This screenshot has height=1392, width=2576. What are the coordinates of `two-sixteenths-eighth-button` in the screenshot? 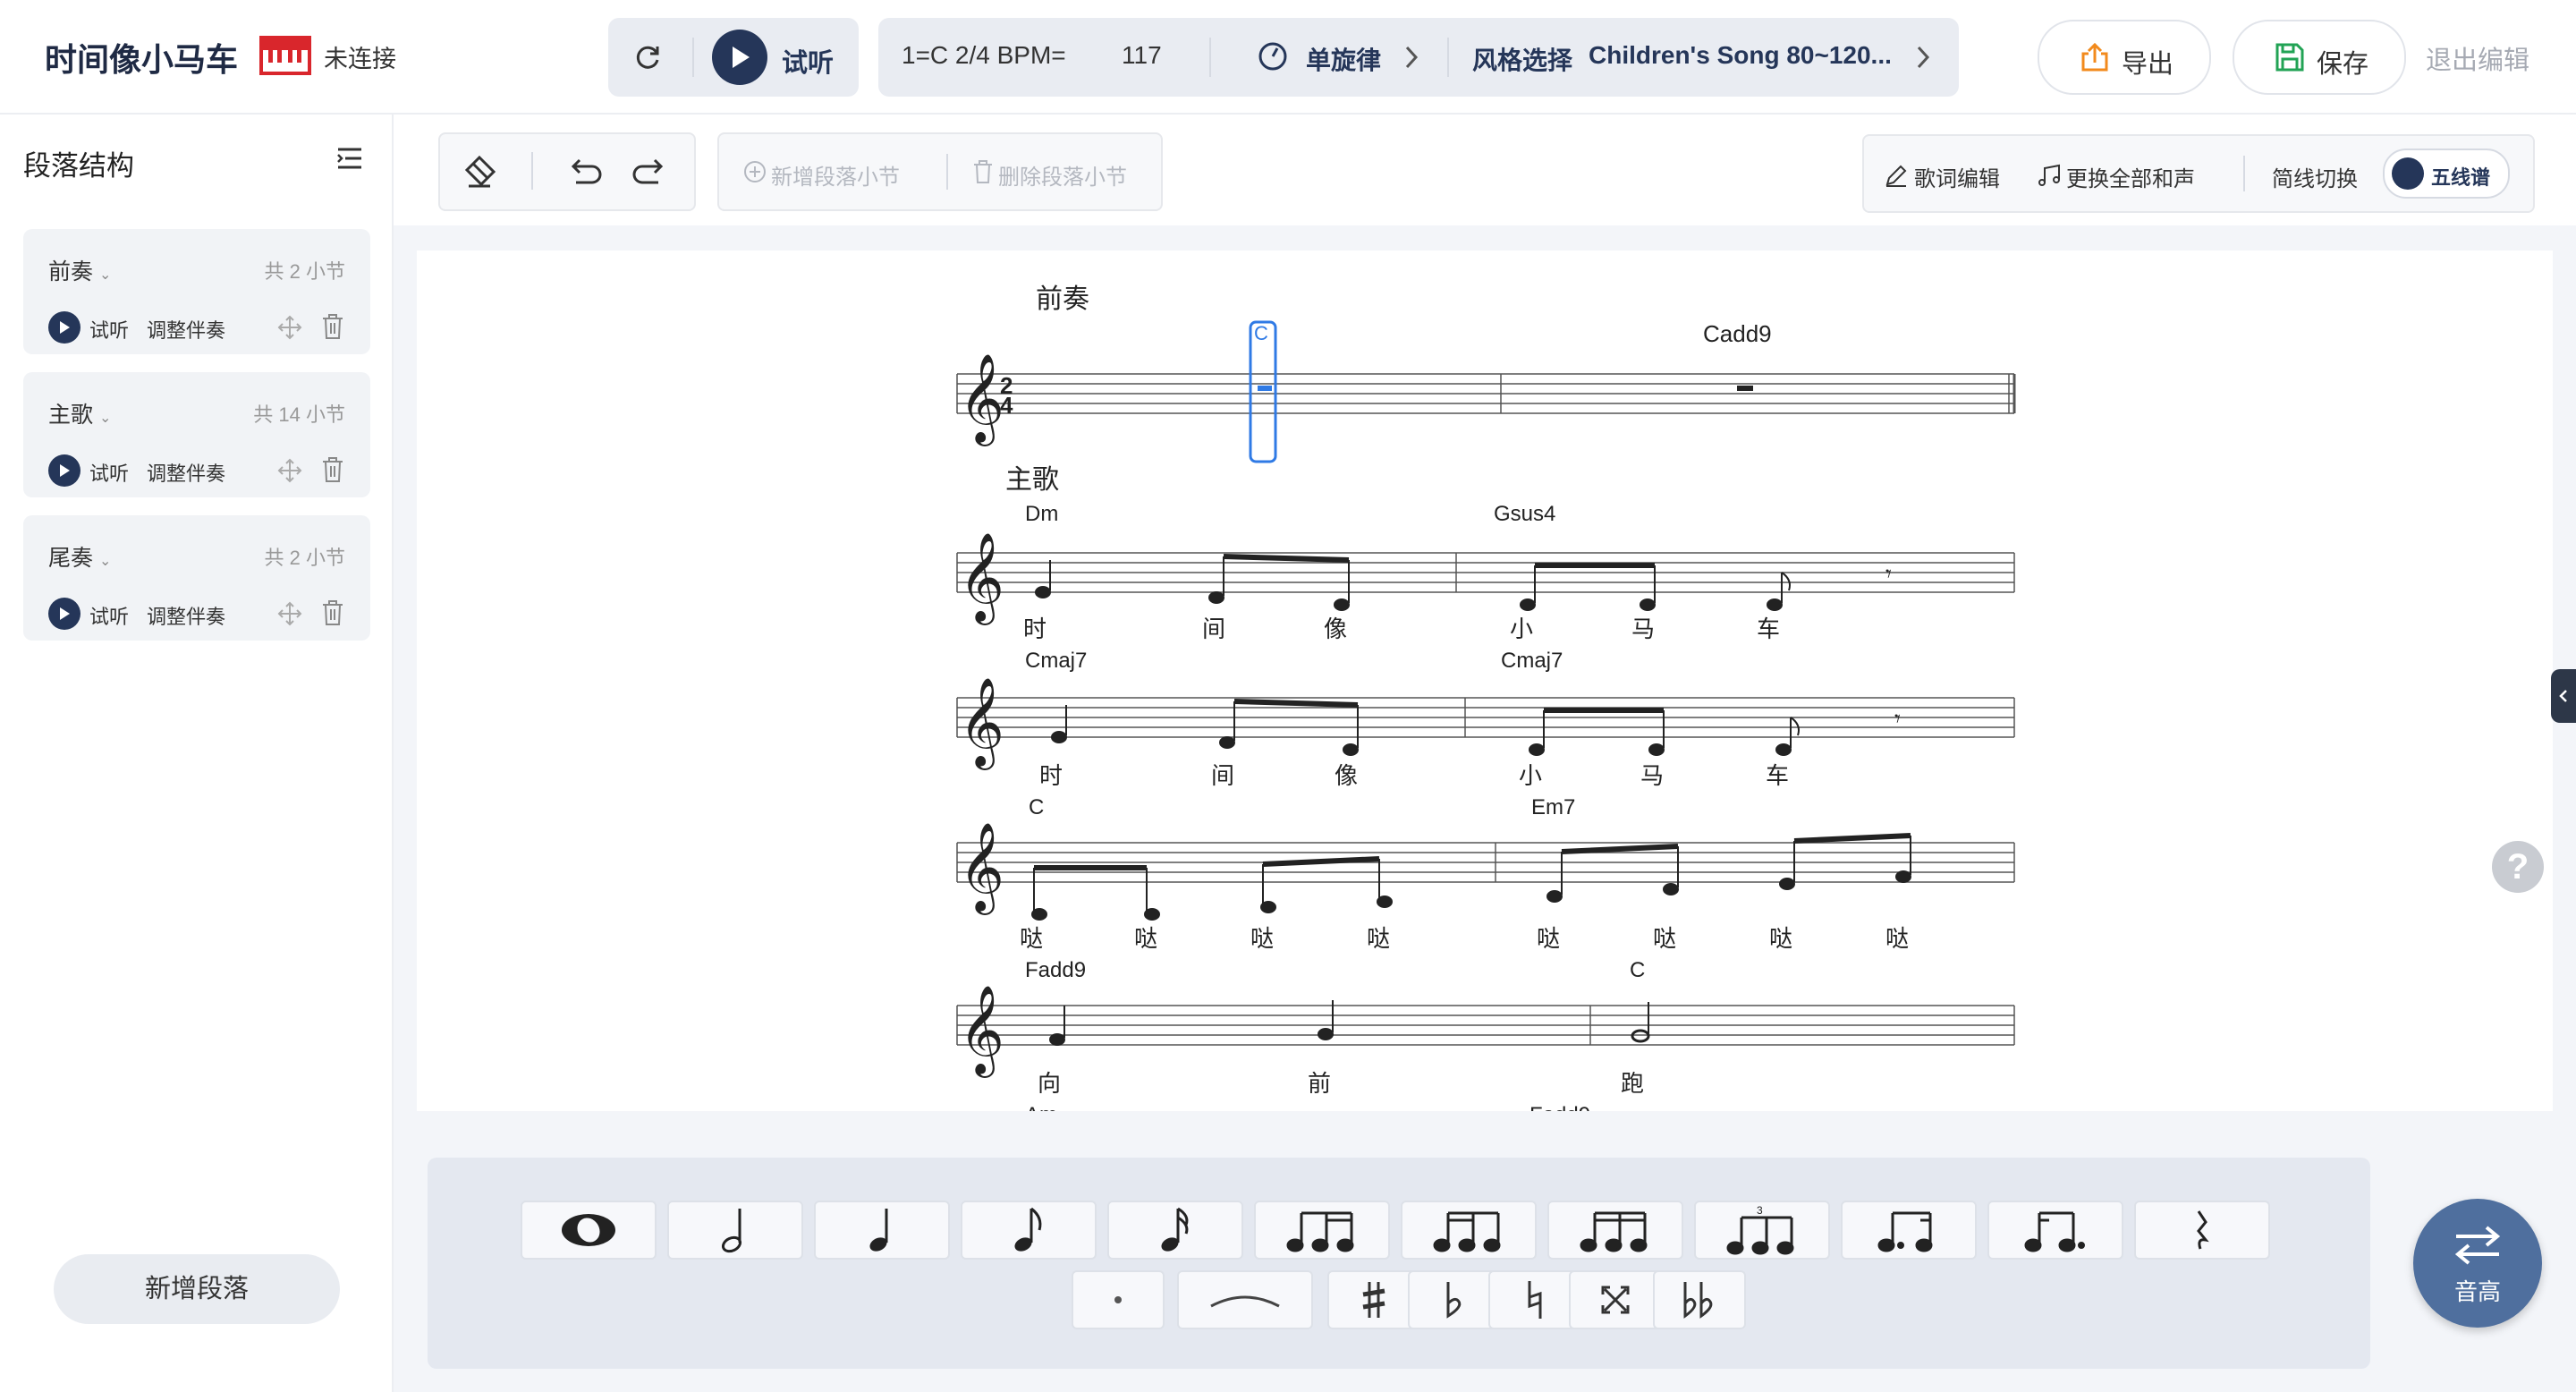 It's located at (1469, 1230).